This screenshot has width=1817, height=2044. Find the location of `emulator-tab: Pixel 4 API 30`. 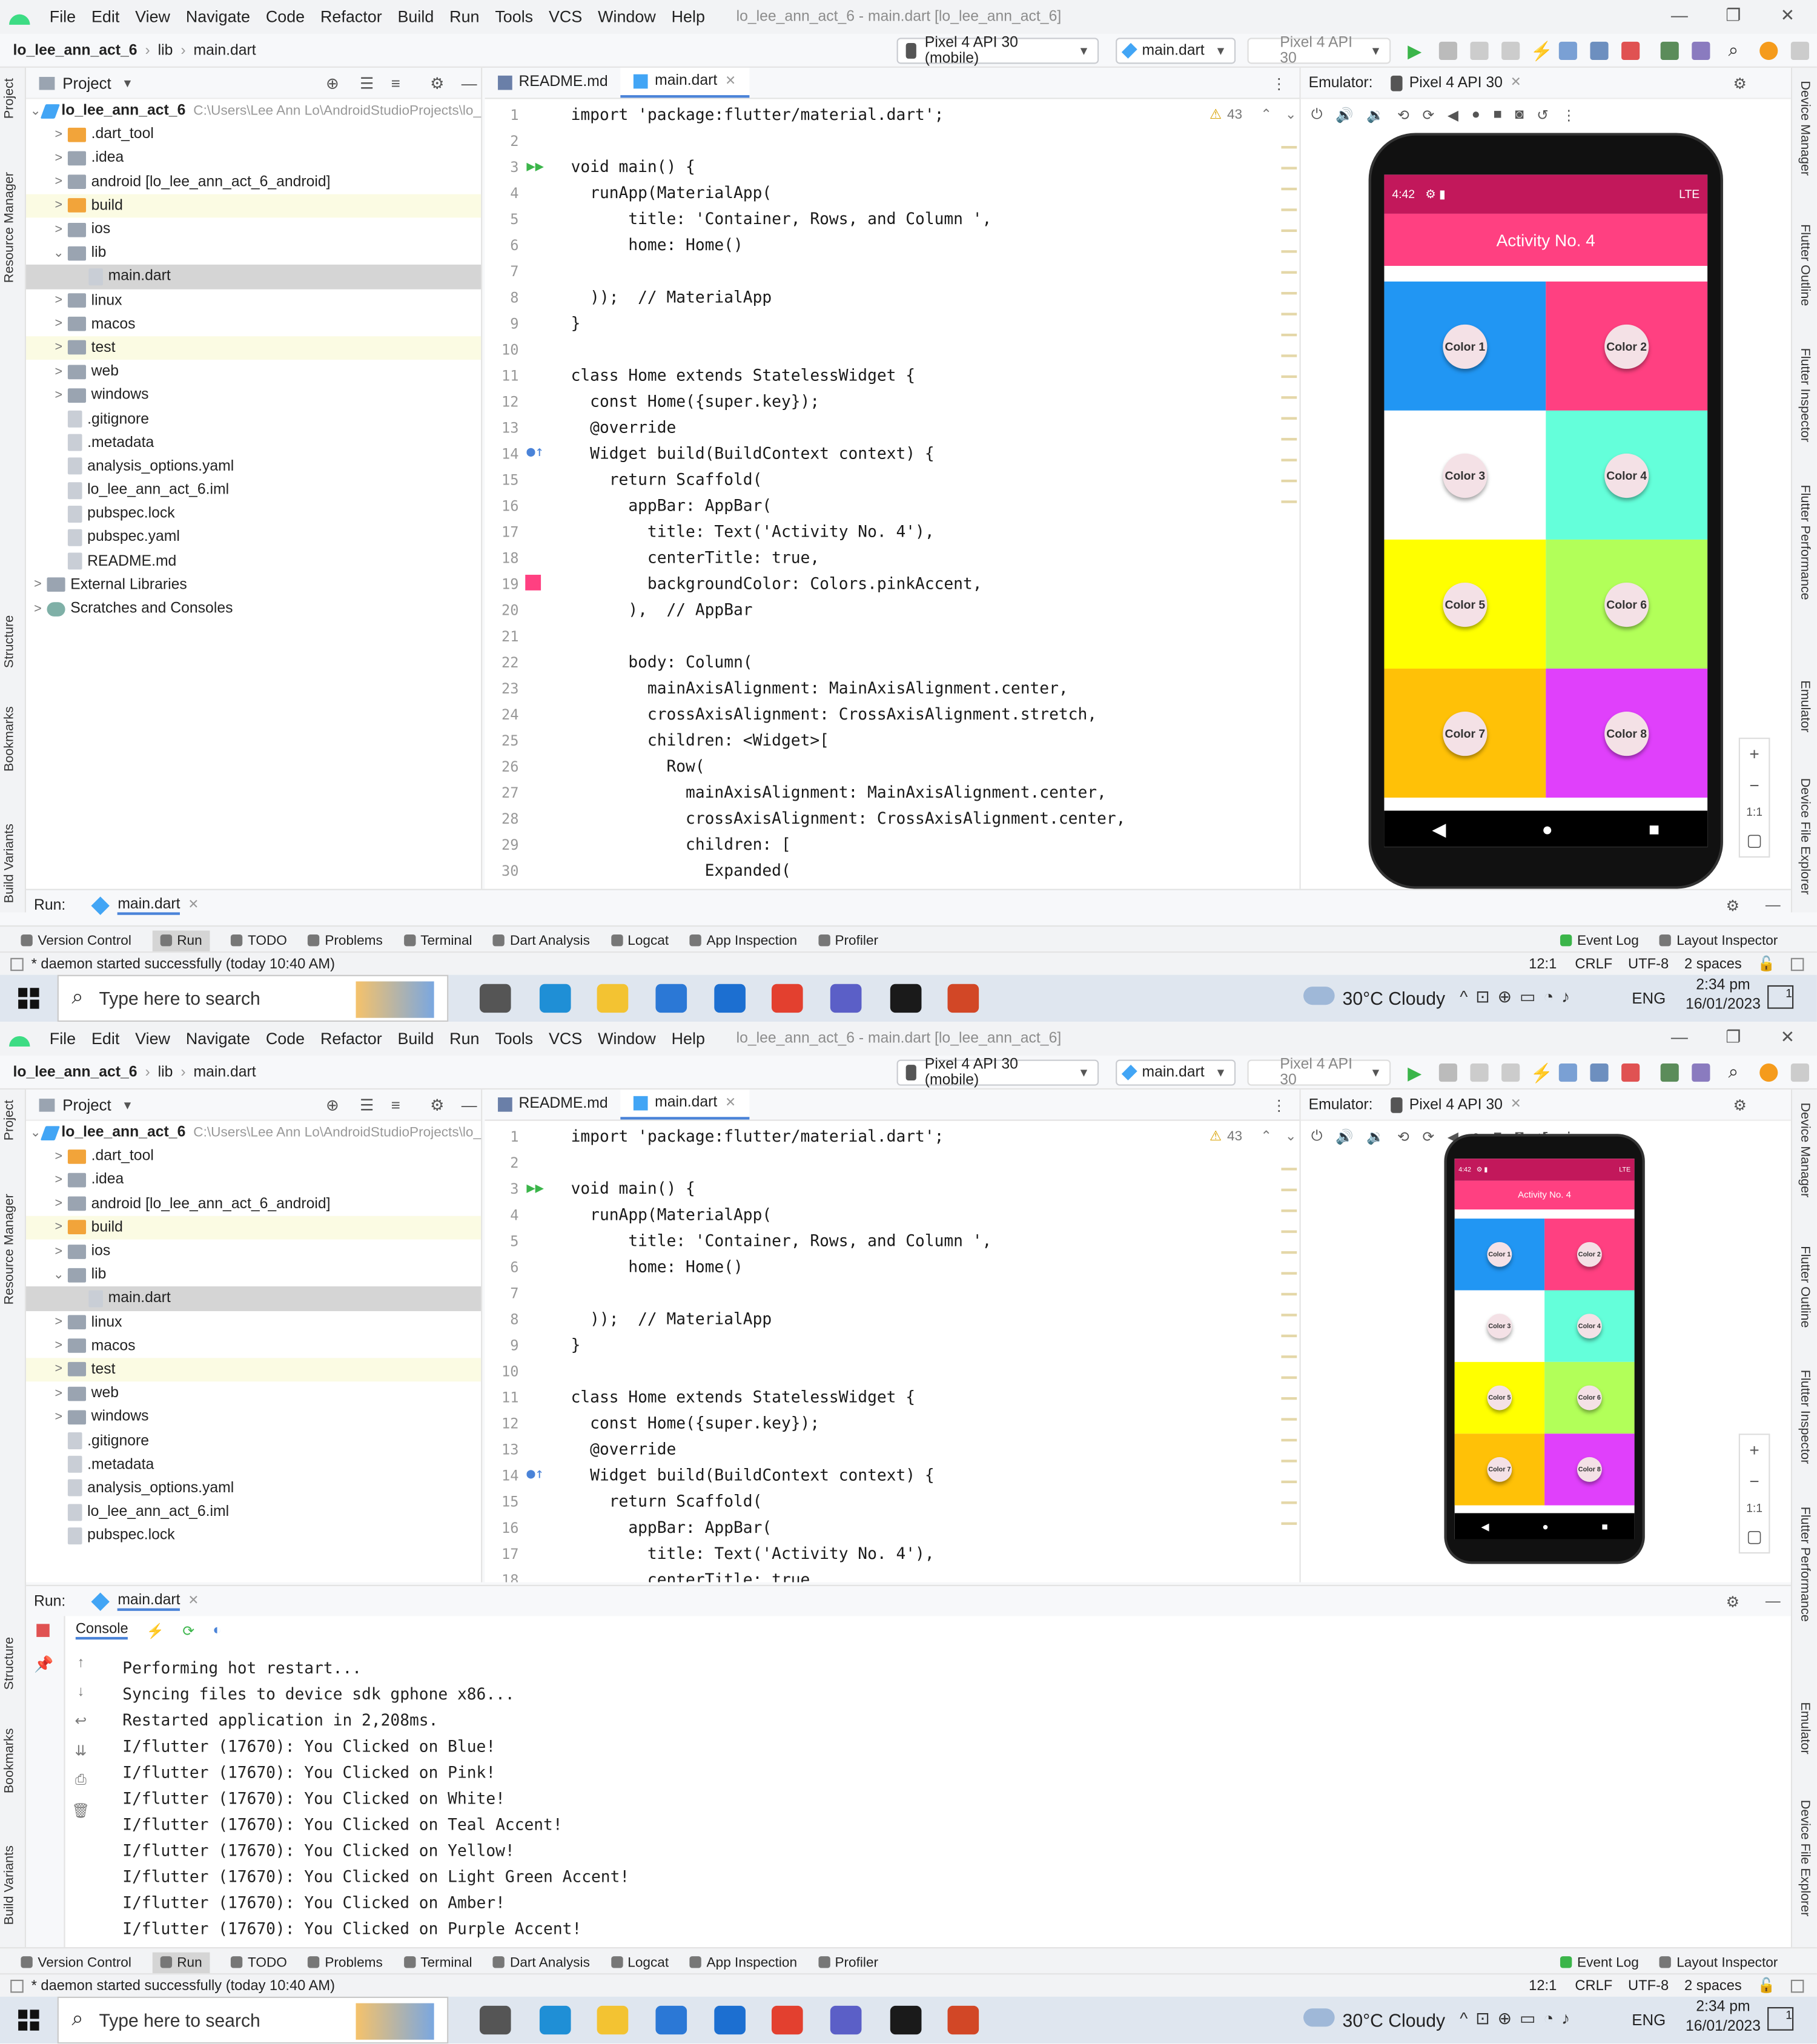

emulator-tab: Pixel 4 API 30 is located at coordinates (1456, 1105).